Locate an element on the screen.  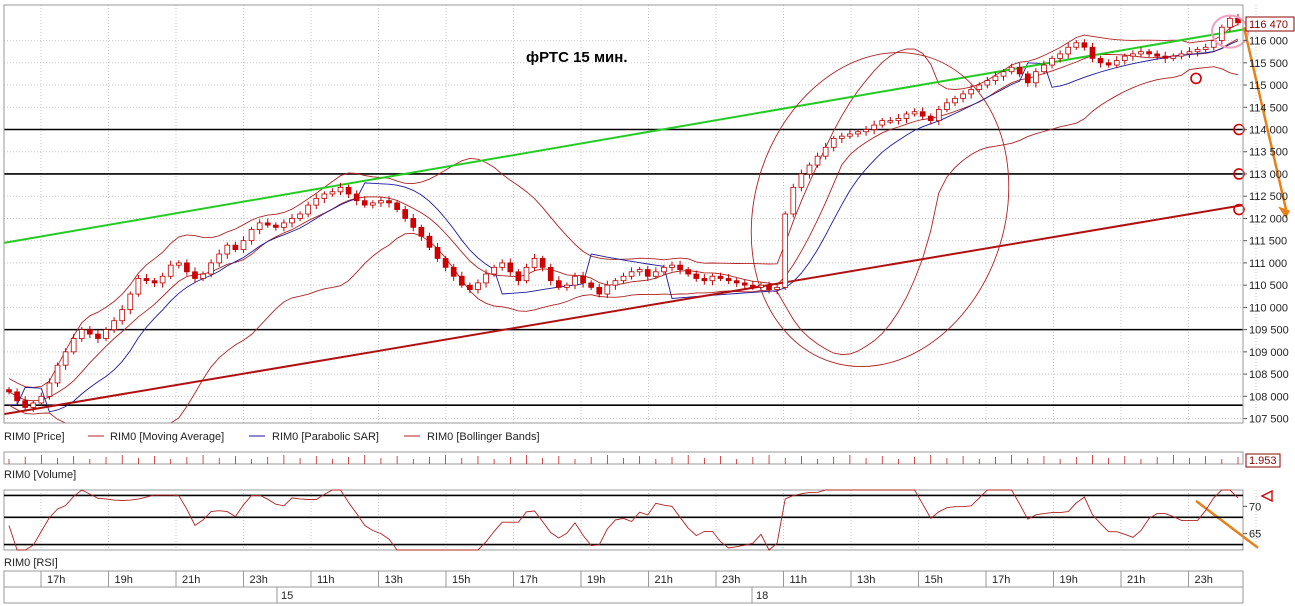
legend-sar: RIM0 [Parabolic SAR] is located at coordinates (325, 437).